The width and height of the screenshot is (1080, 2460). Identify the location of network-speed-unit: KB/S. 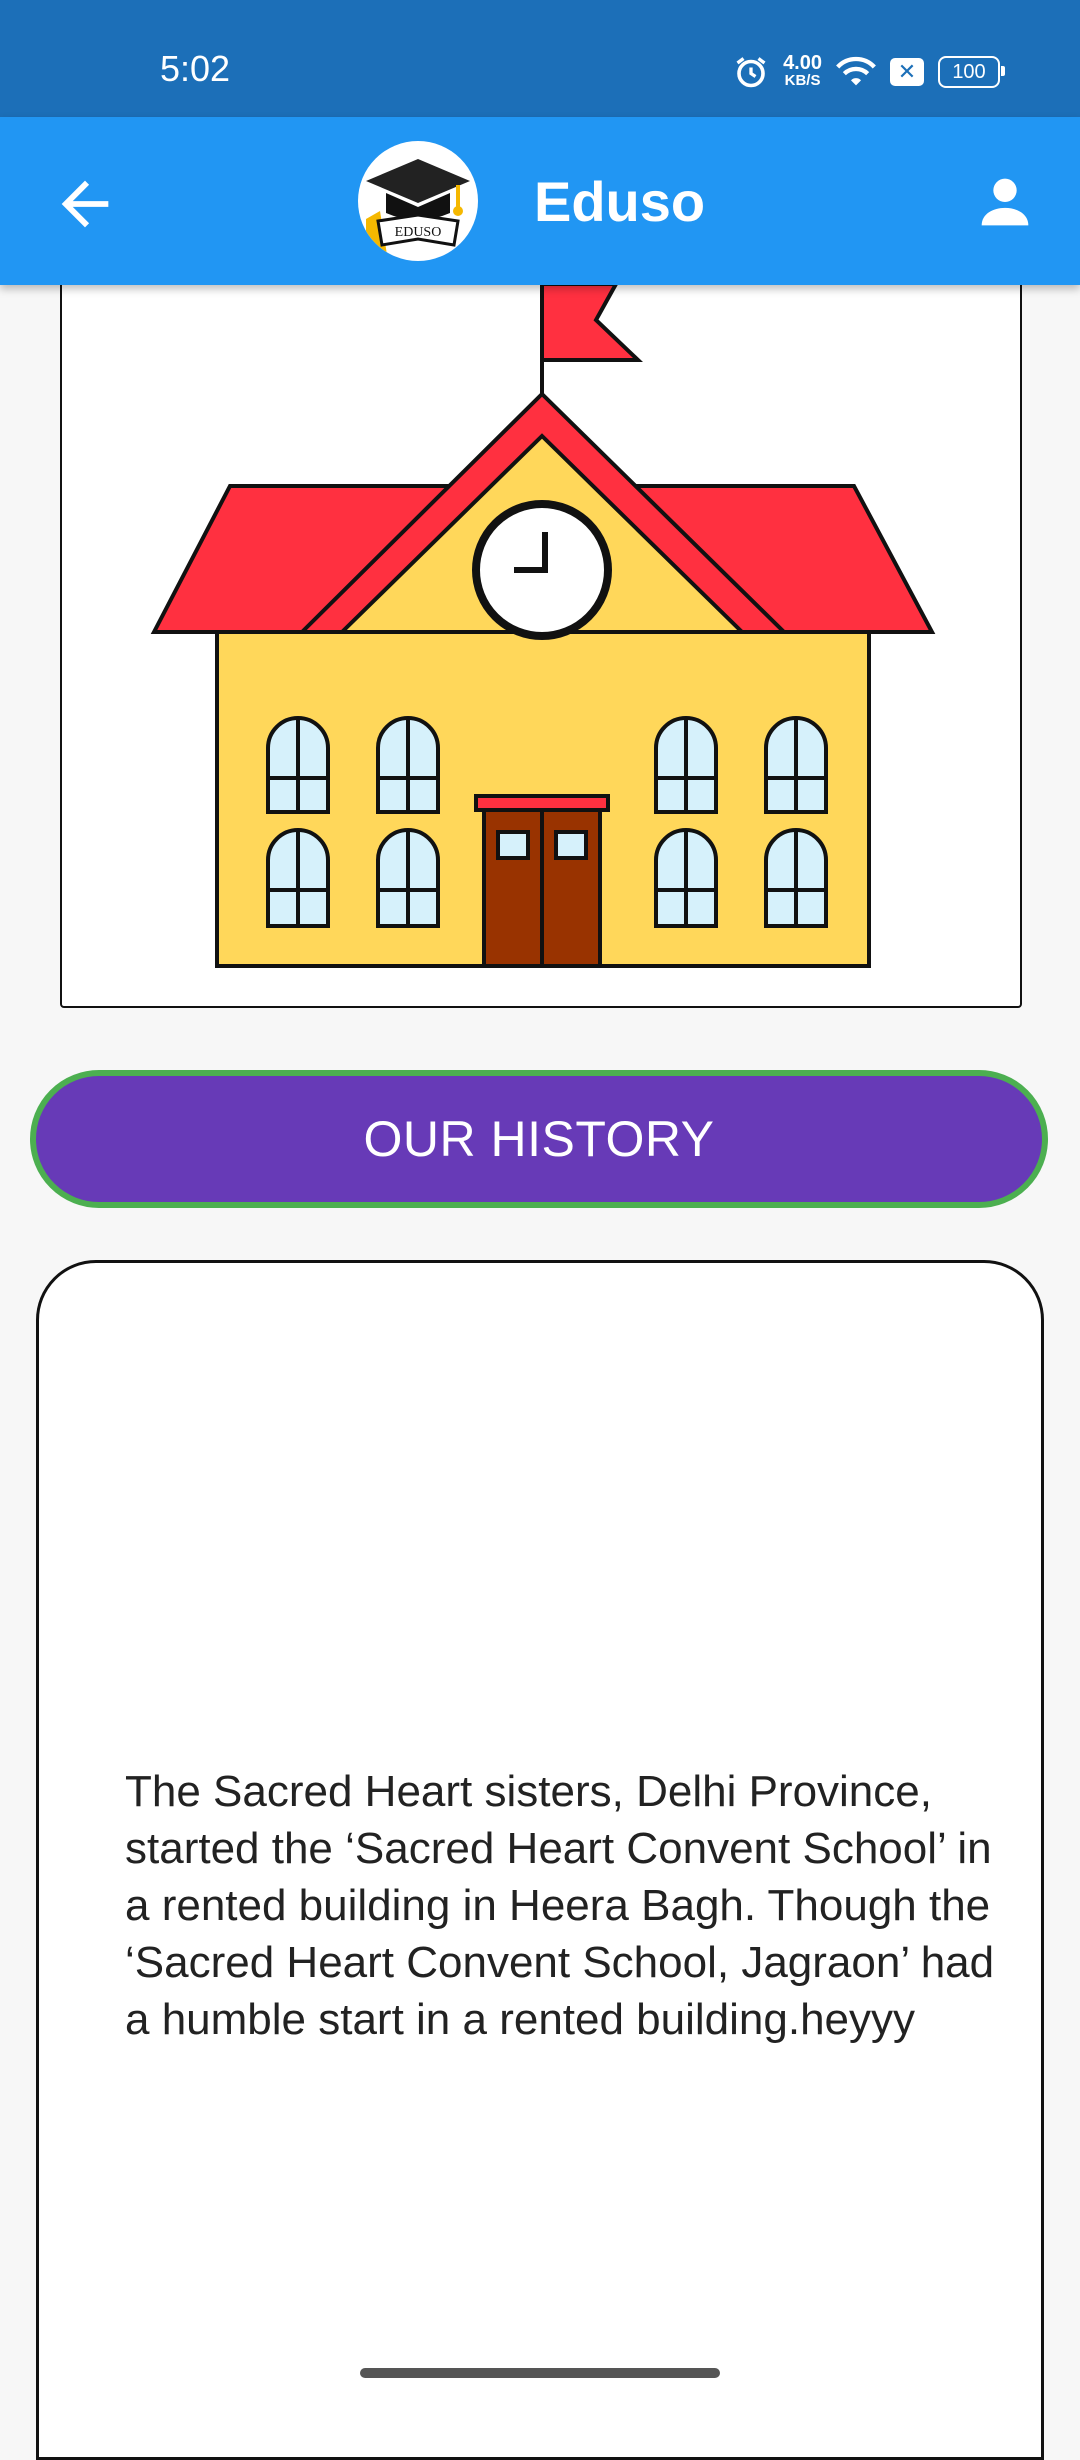
(802, 80).